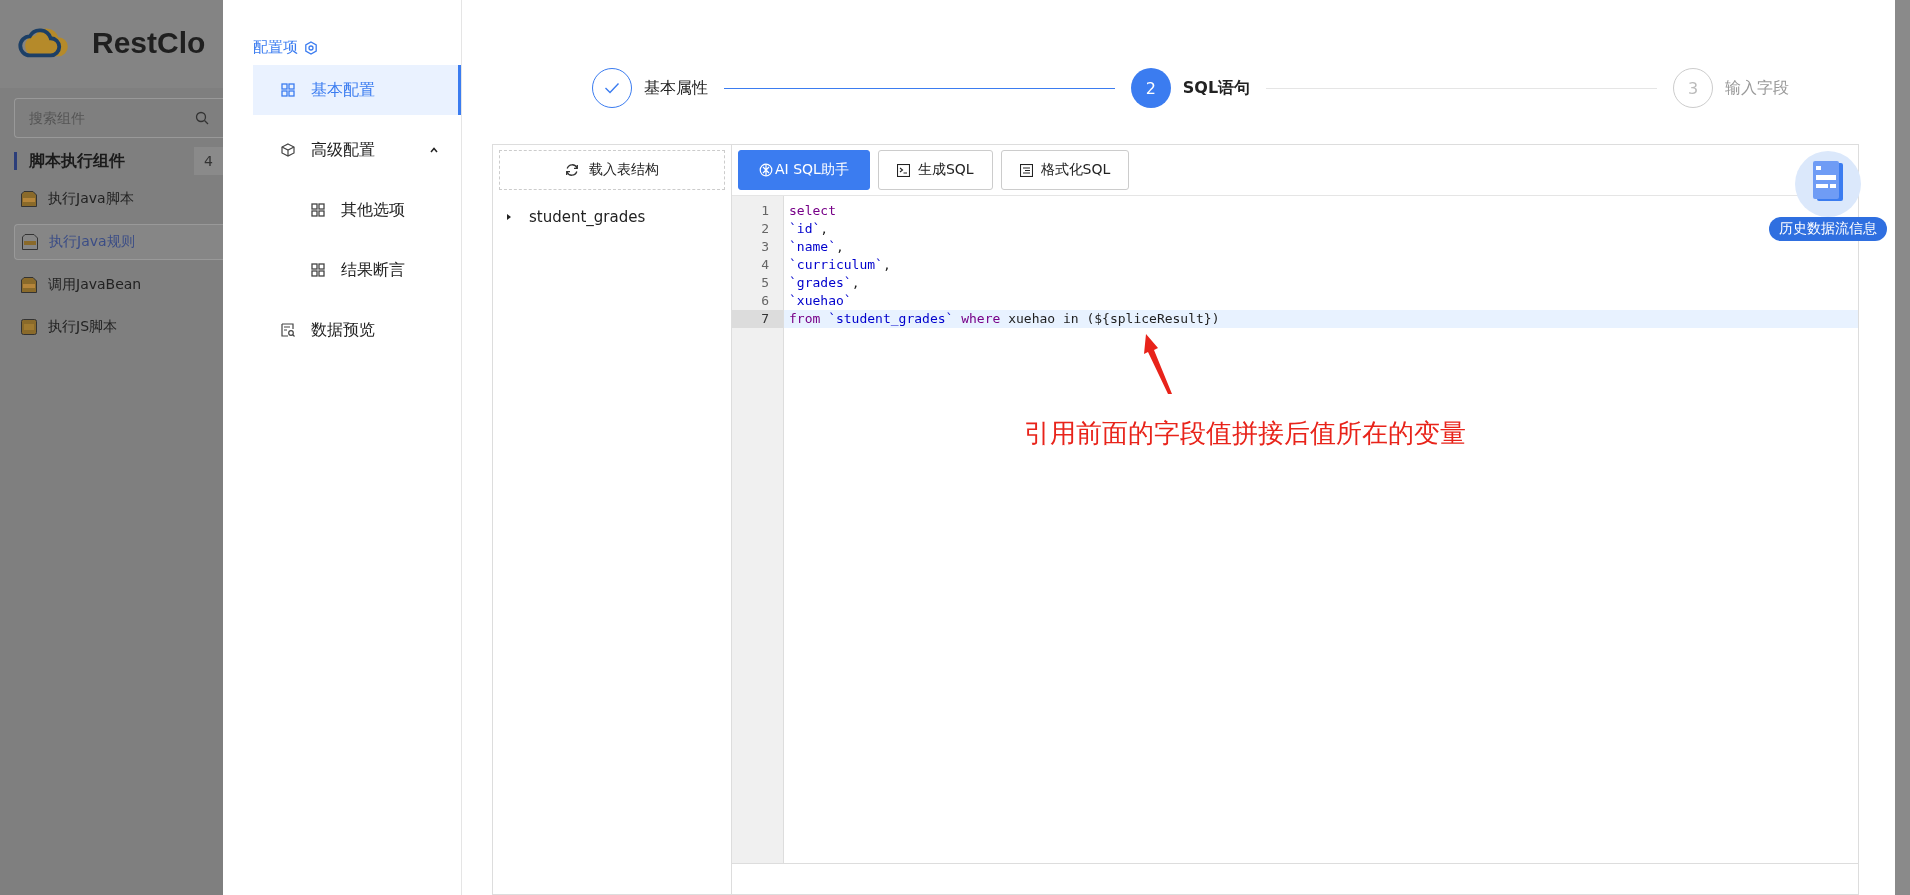  I want to click on line-number: 6, so click(765, 301).